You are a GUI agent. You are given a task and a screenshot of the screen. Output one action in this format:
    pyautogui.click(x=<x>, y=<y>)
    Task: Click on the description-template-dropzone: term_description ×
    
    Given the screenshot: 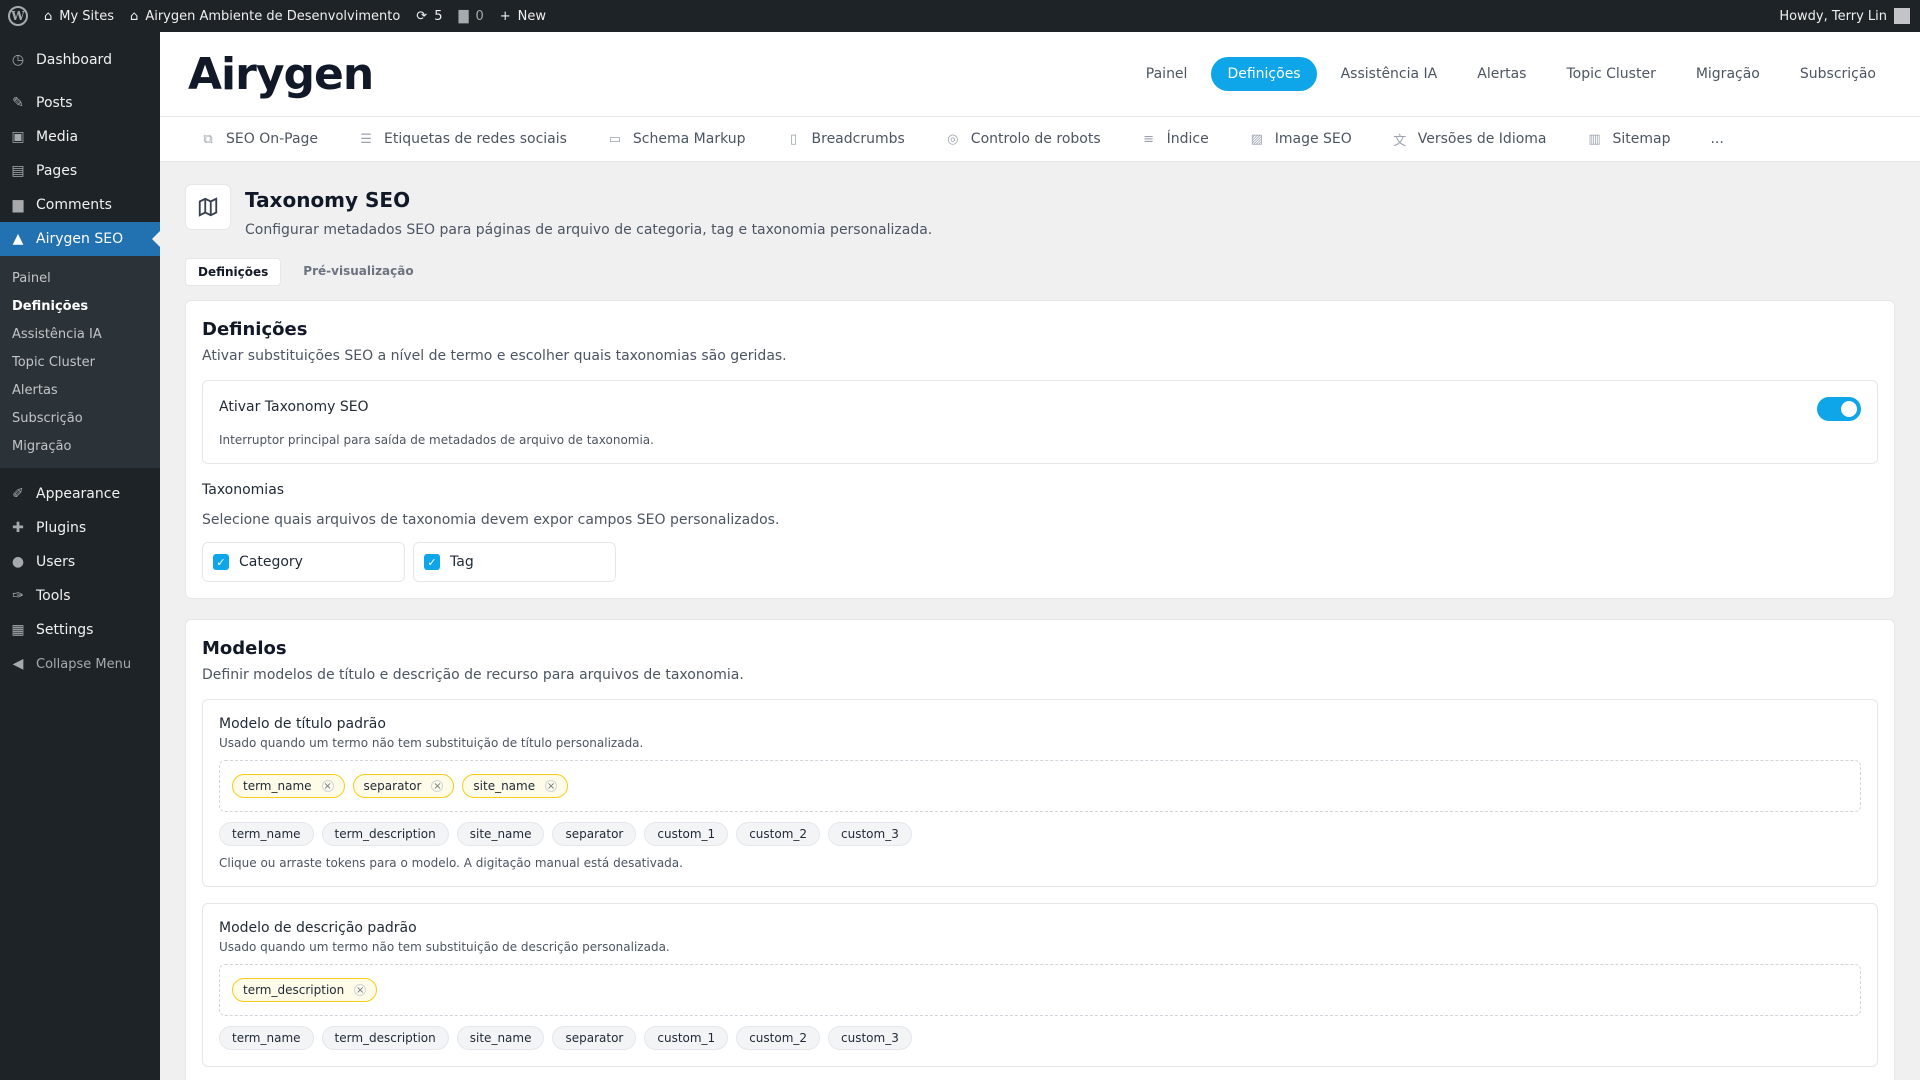 What is the action you would take?
    pyautogui.click(x=1040, y=990)
    